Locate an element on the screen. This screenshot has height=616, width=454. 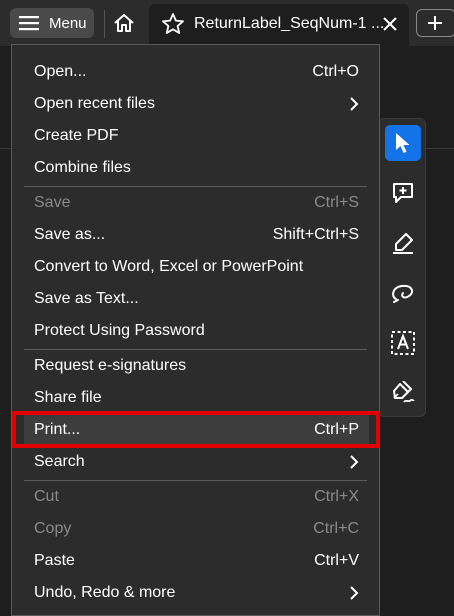
draw-button is located at coordinates (403, 293).